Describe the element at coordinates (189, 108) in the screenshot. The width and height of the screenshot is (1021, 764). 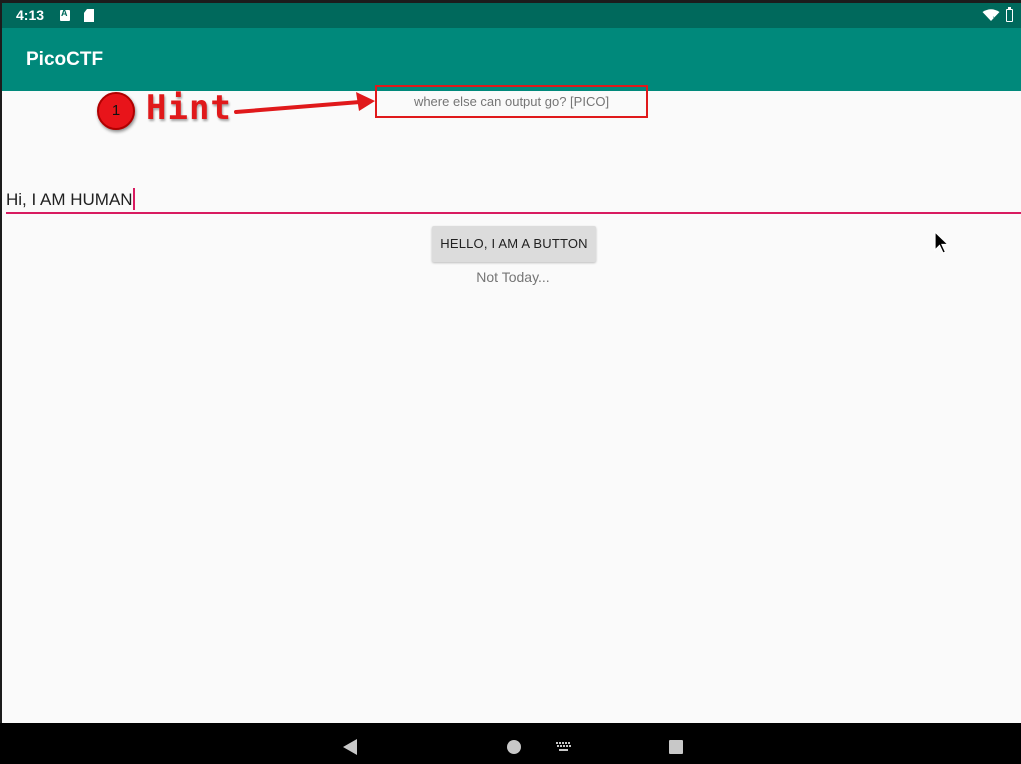
I see `annotation-hint-label: Hint` at that location.